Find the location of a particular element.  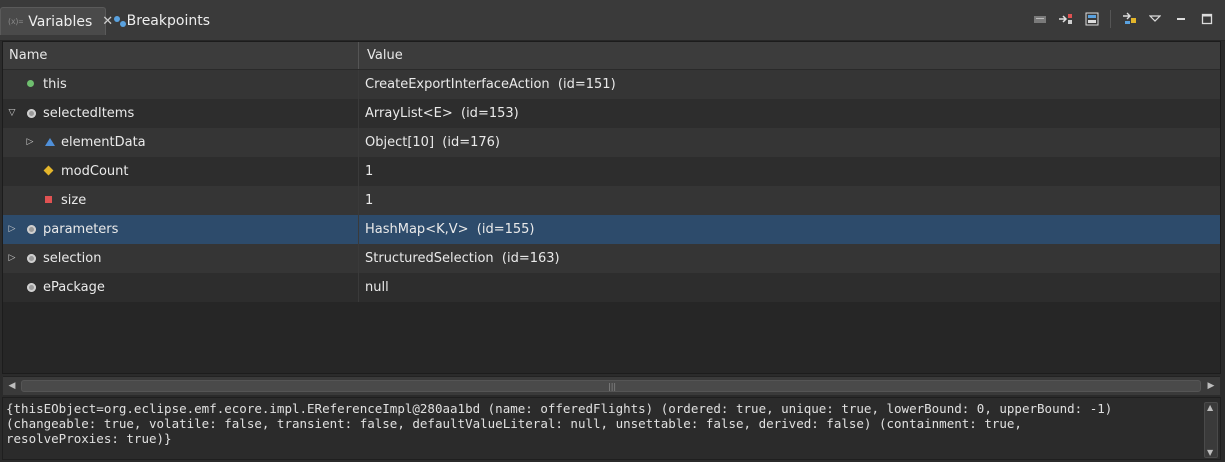

table-row: ▽ selectedItems ArrayList<E> (id=153) is located at coordinates (611, 113).